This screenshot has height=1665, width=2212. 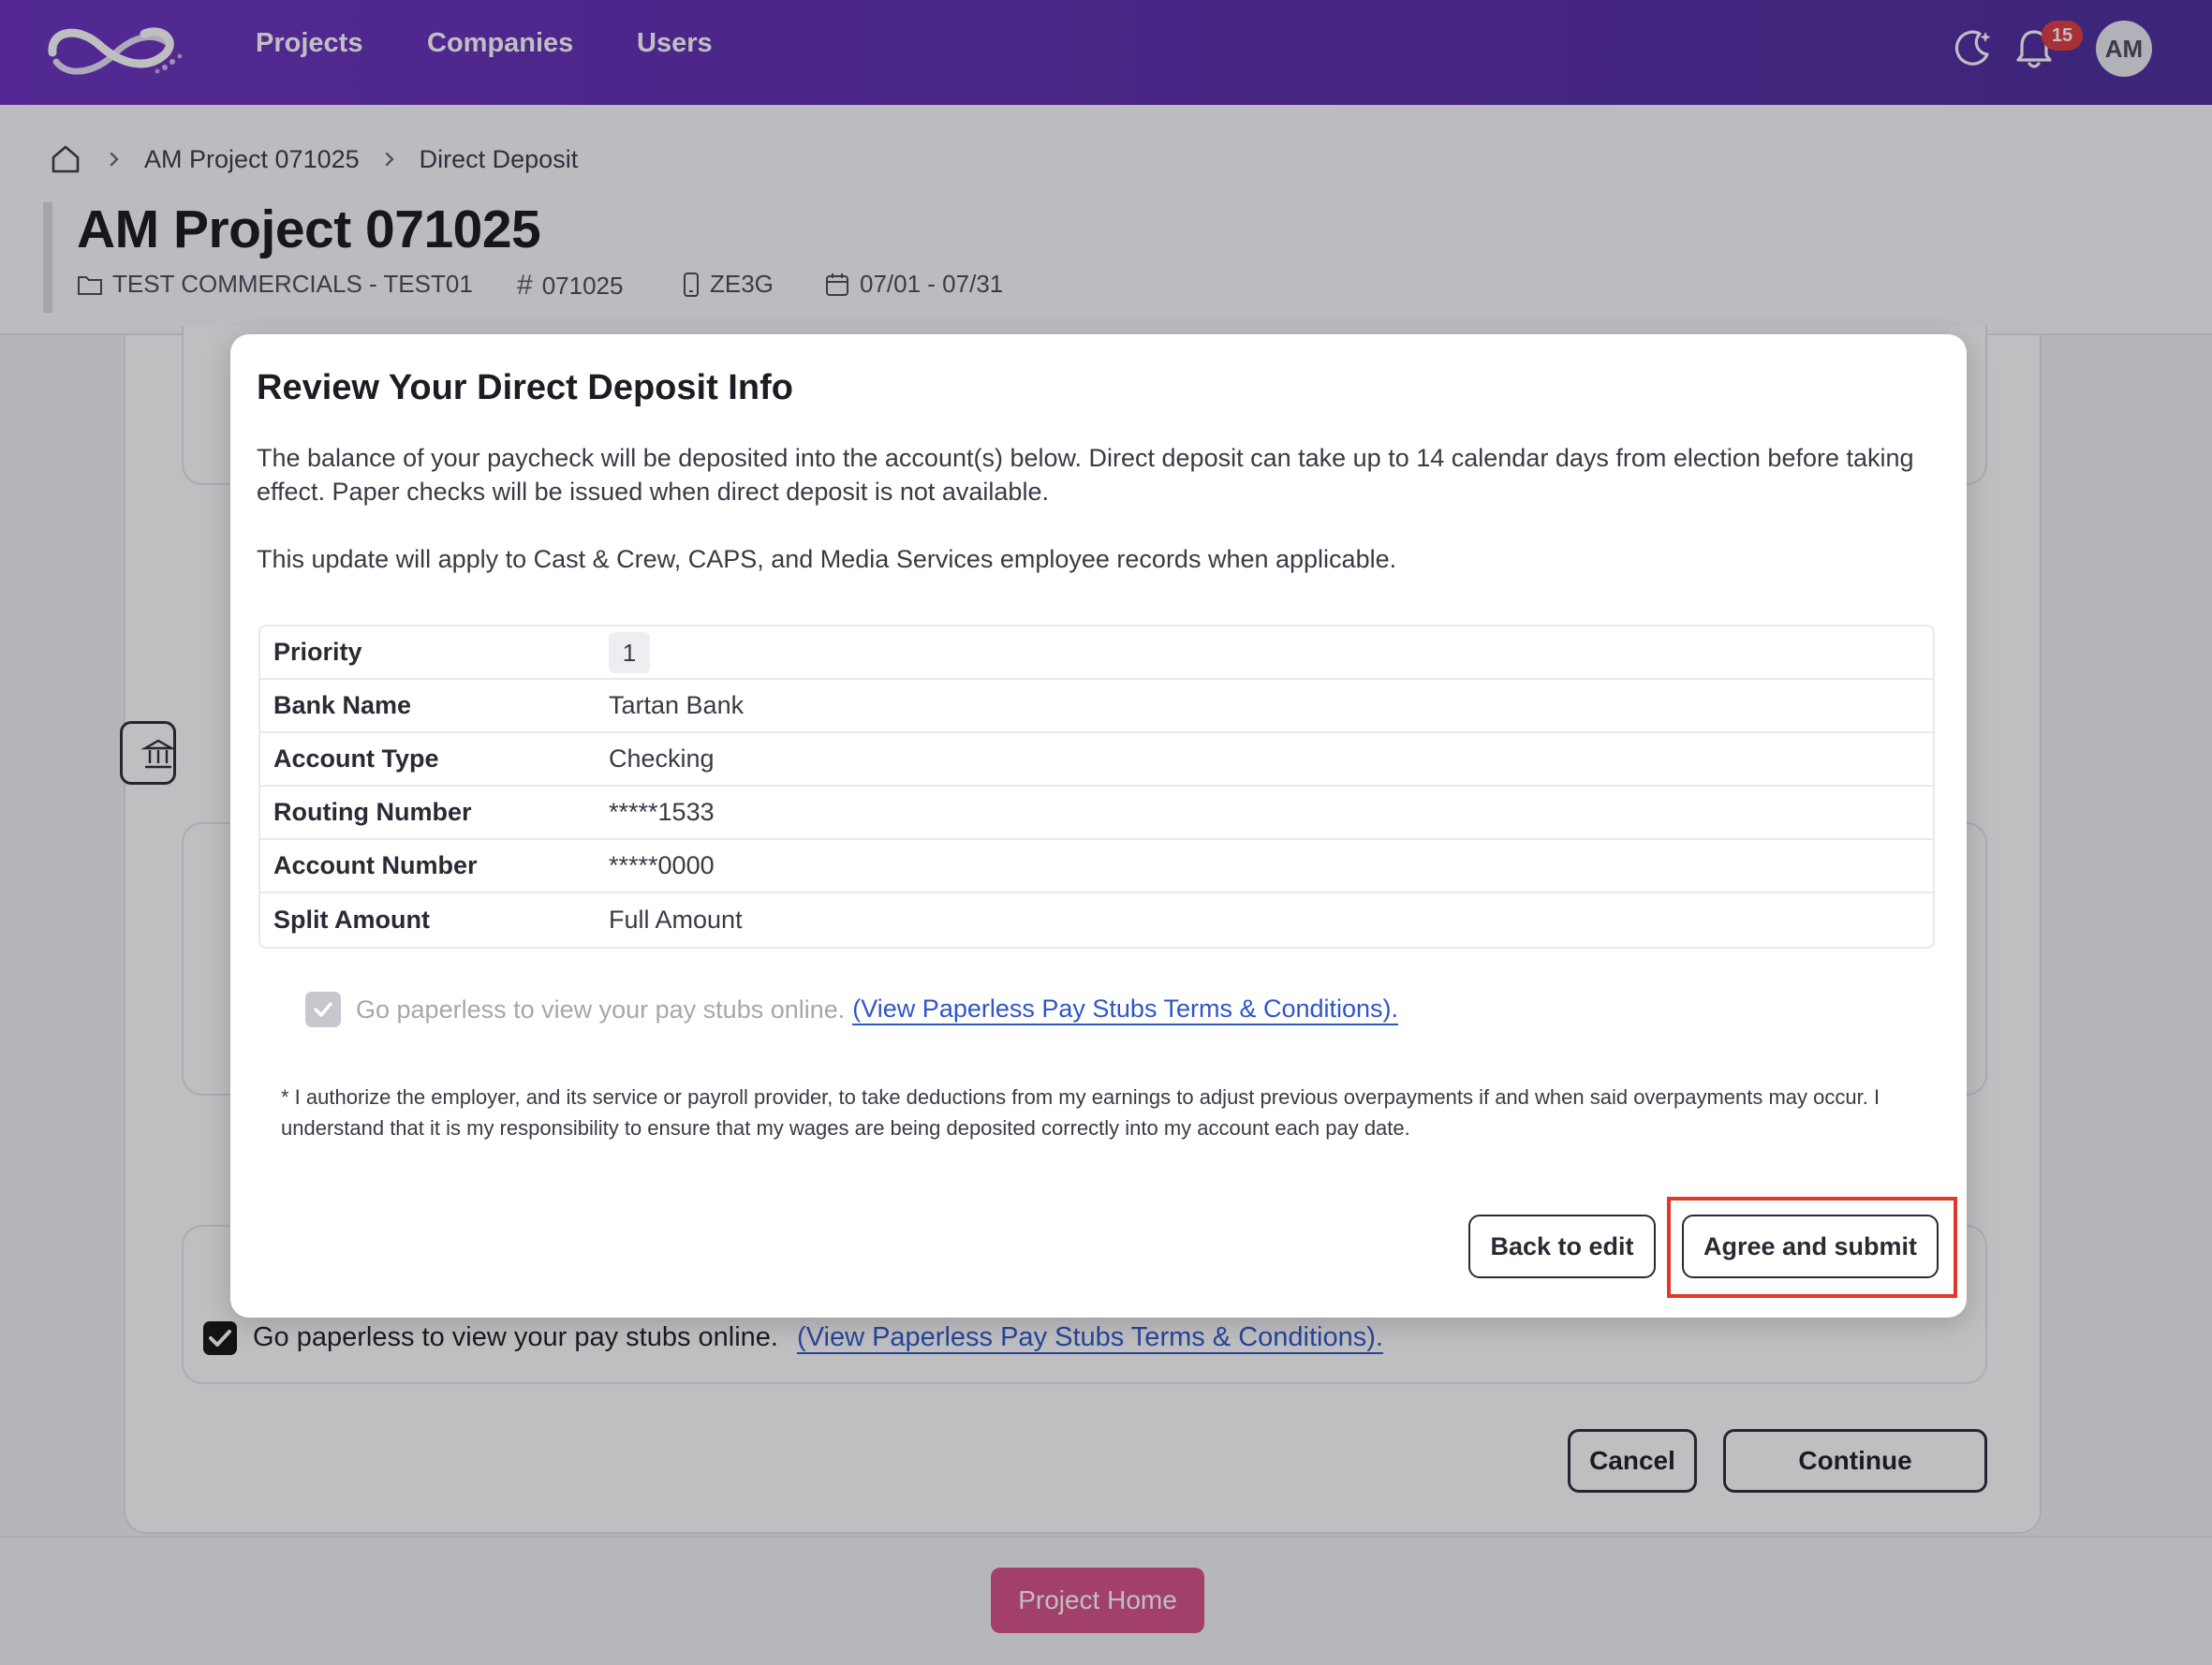 What do you see at coordinates (1096, 760) in the screenshot?
I see `table-row: Account Type Checking` at bounding box center [1096, 760].